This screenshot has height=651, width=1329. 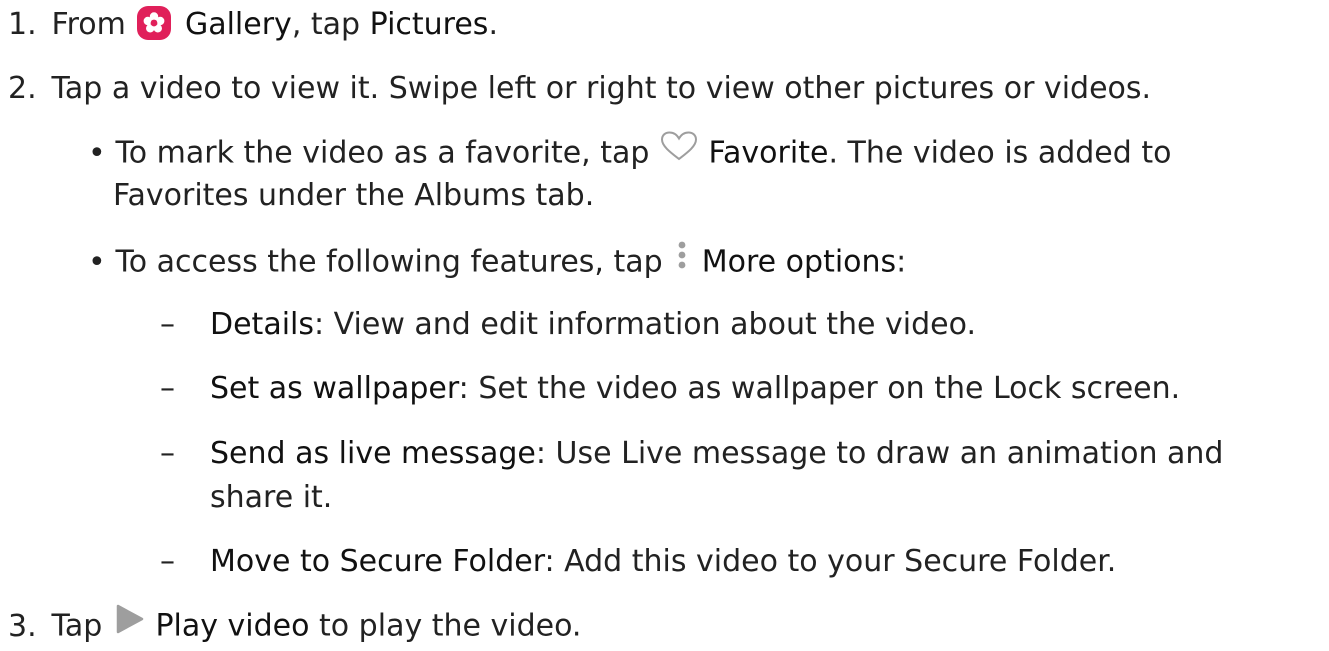 I want to click on vertical-dots-icon, so click(x=682, y=260).